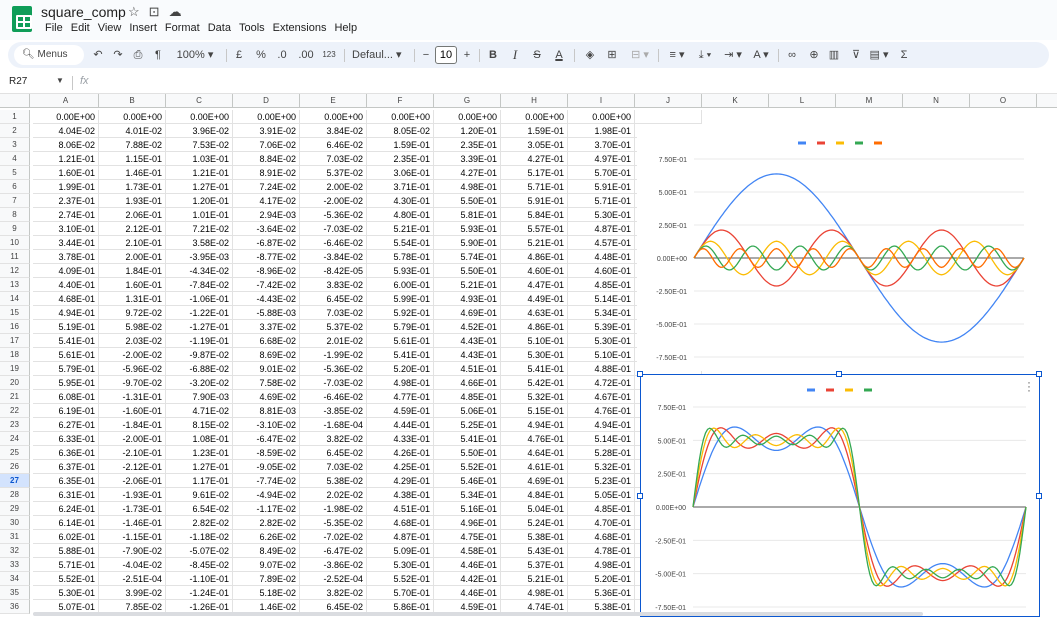 Image resolution: width=1057 pixels, height=621 pixels. What do you see at coordinates (400, 593) in the screenshot?
I see `cell: 5.70E-01` at bounding box center [400, 593].